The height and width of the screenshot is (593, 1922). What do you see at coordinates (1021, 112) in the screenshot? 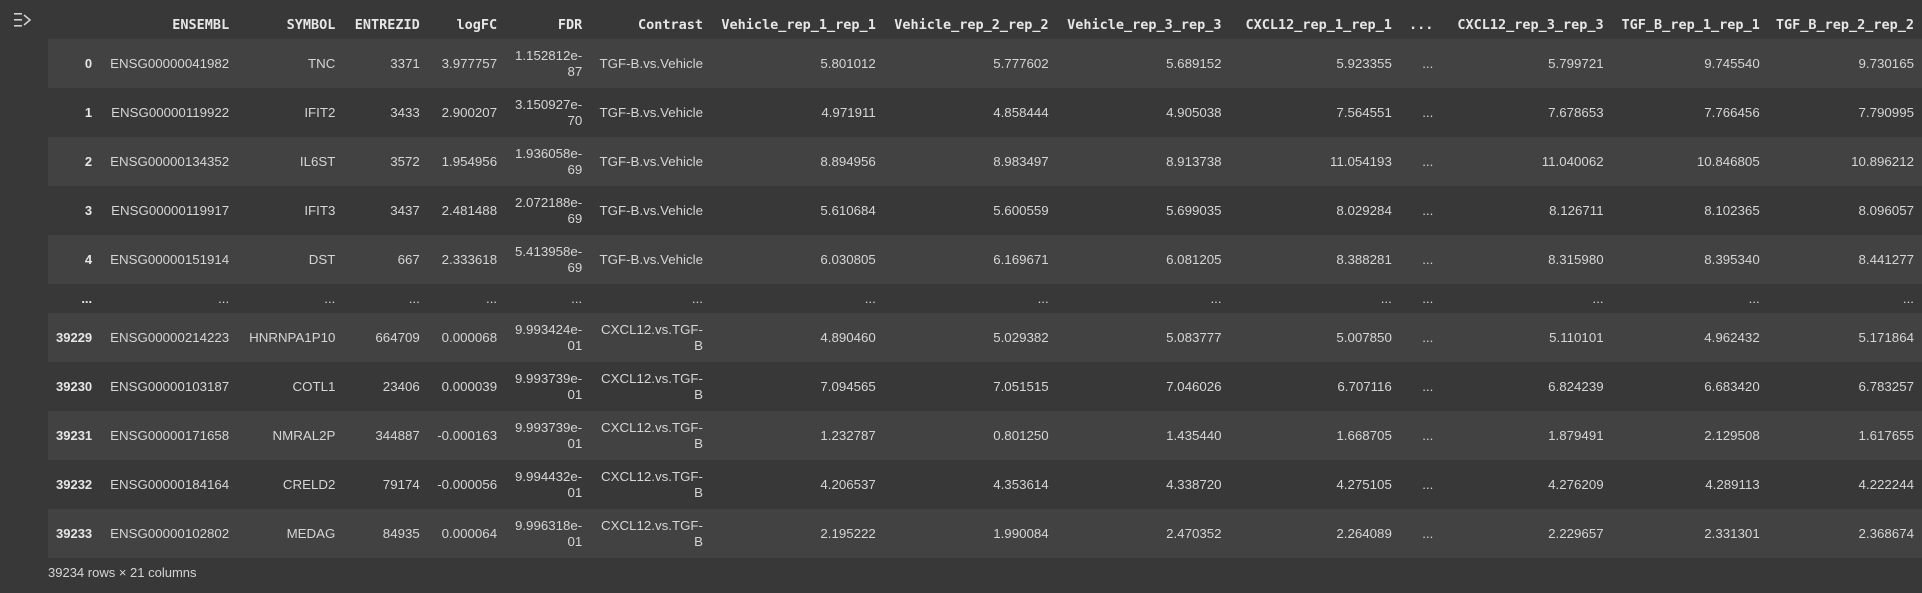
I see `cell-v2: 4.858444` at bounding box center [1021, 112].